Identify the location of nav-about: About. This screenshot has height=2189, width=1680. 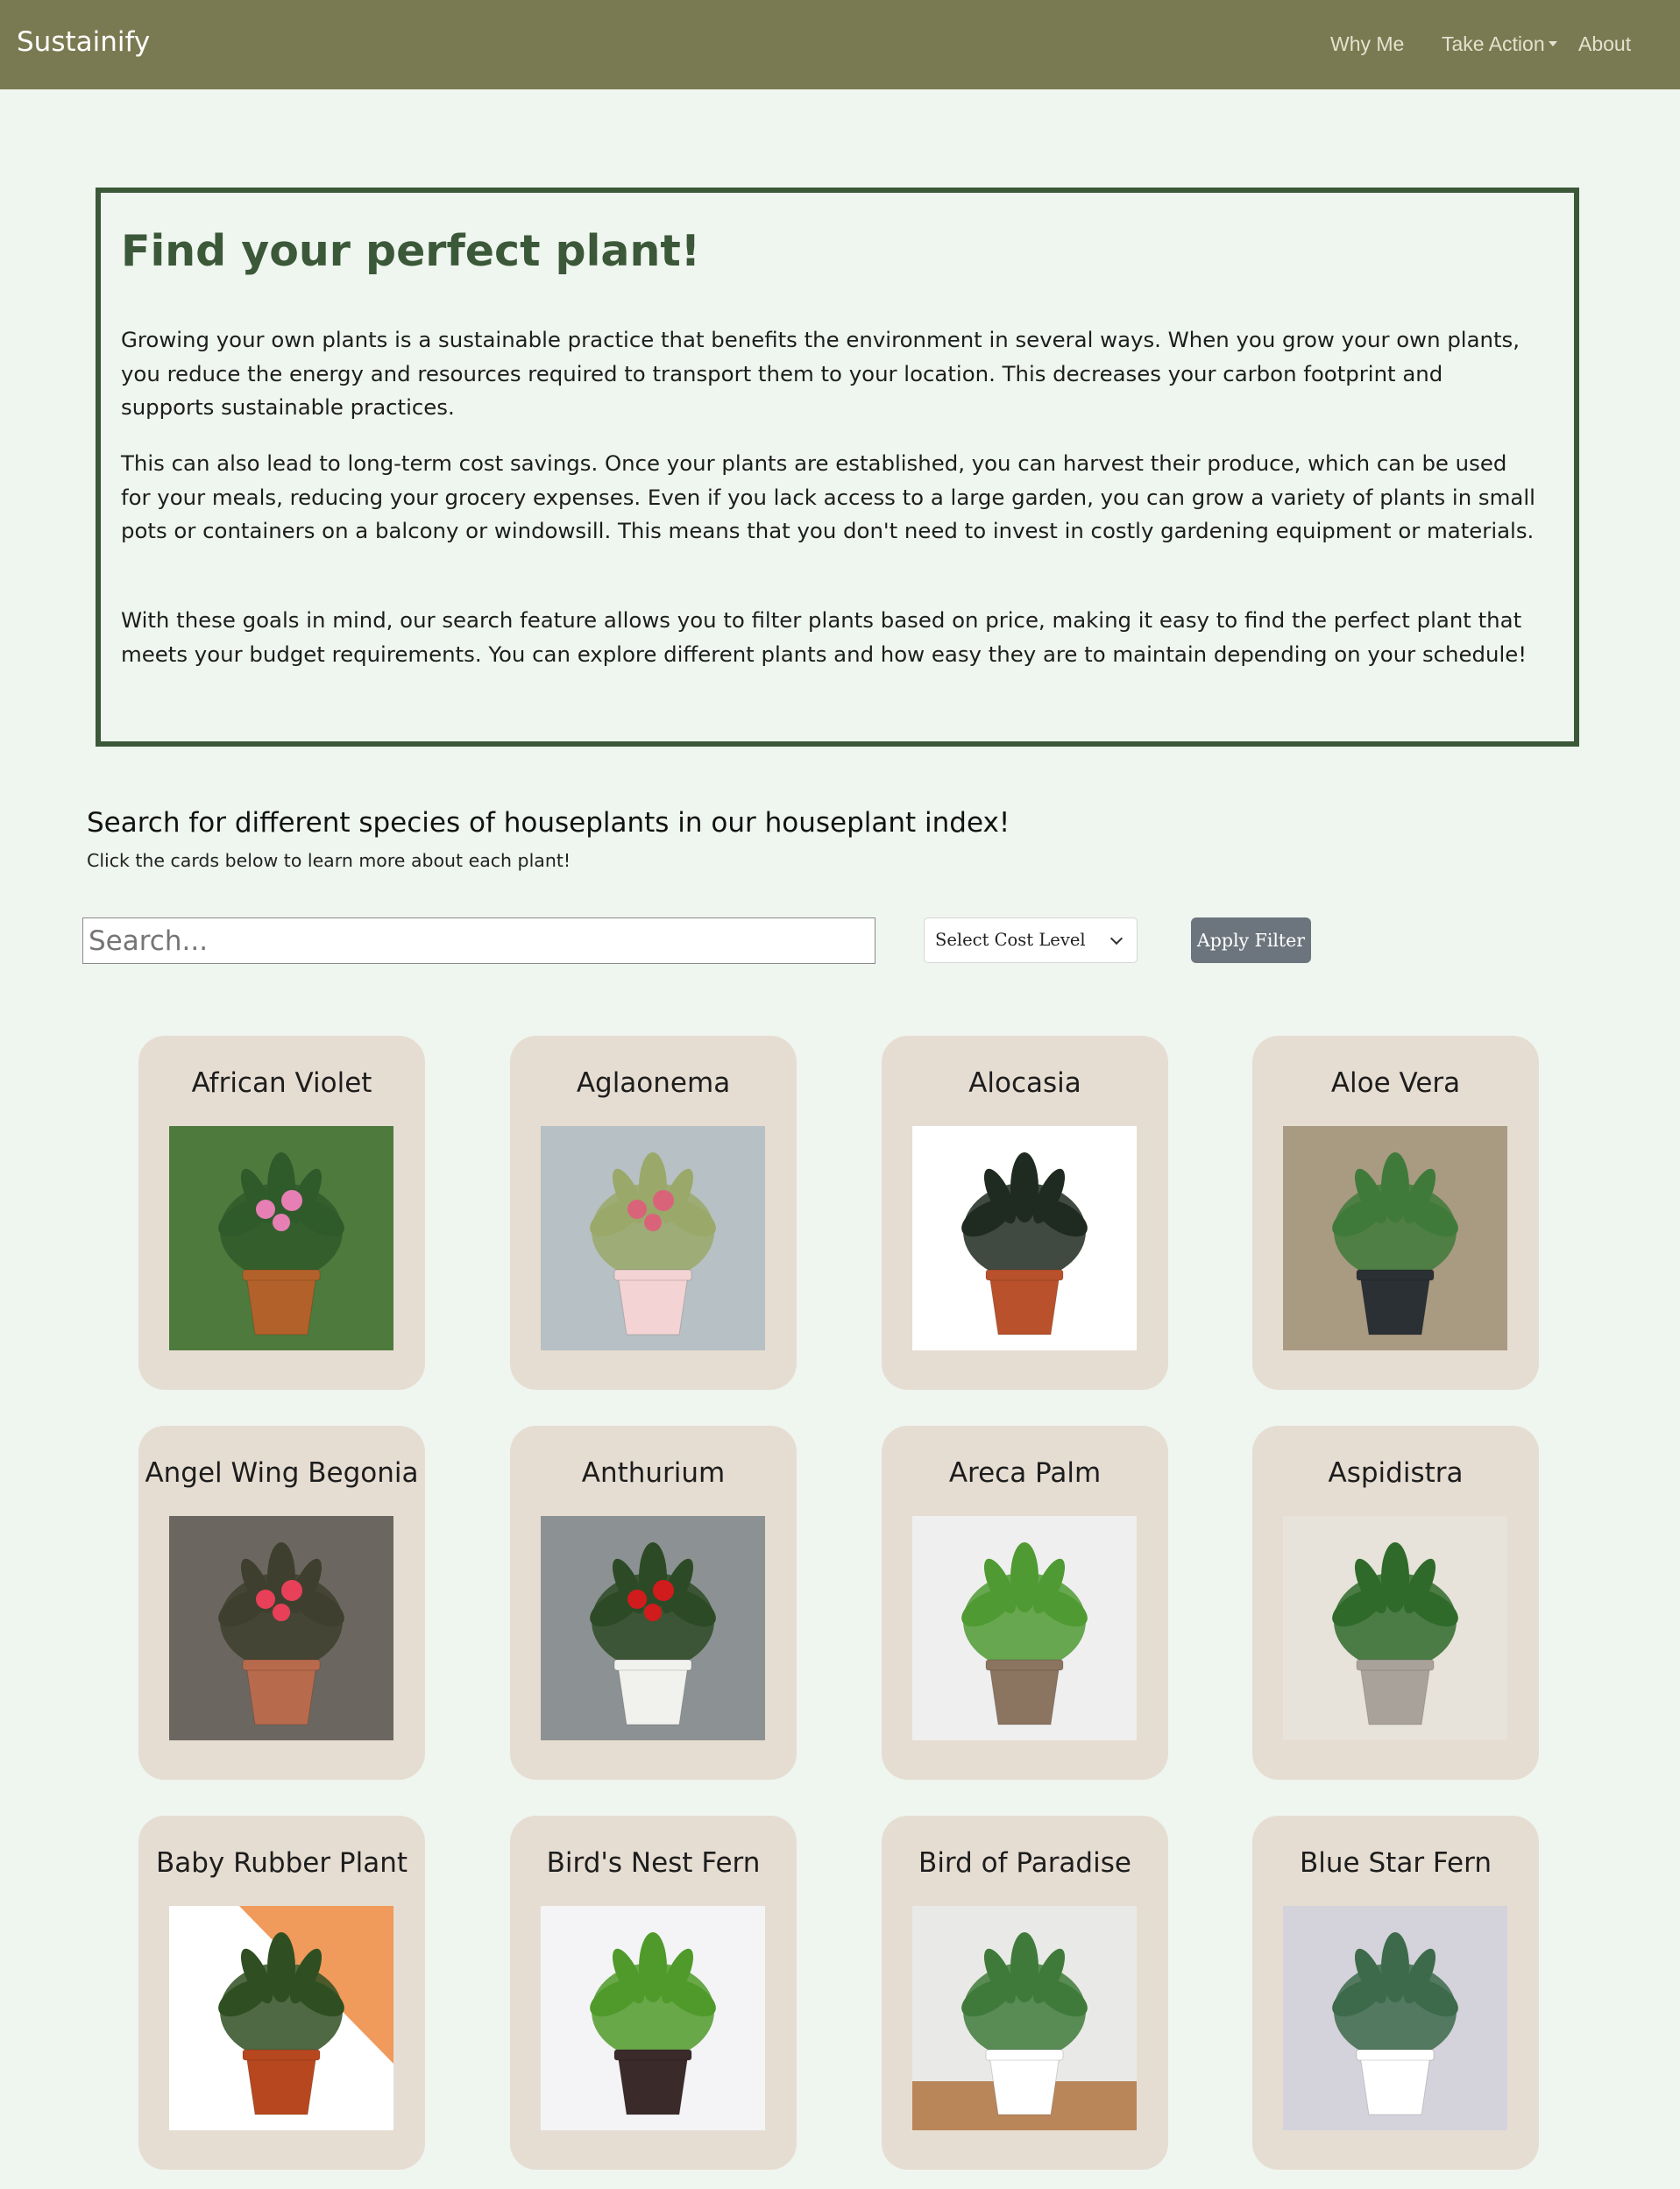
(1604, 44).